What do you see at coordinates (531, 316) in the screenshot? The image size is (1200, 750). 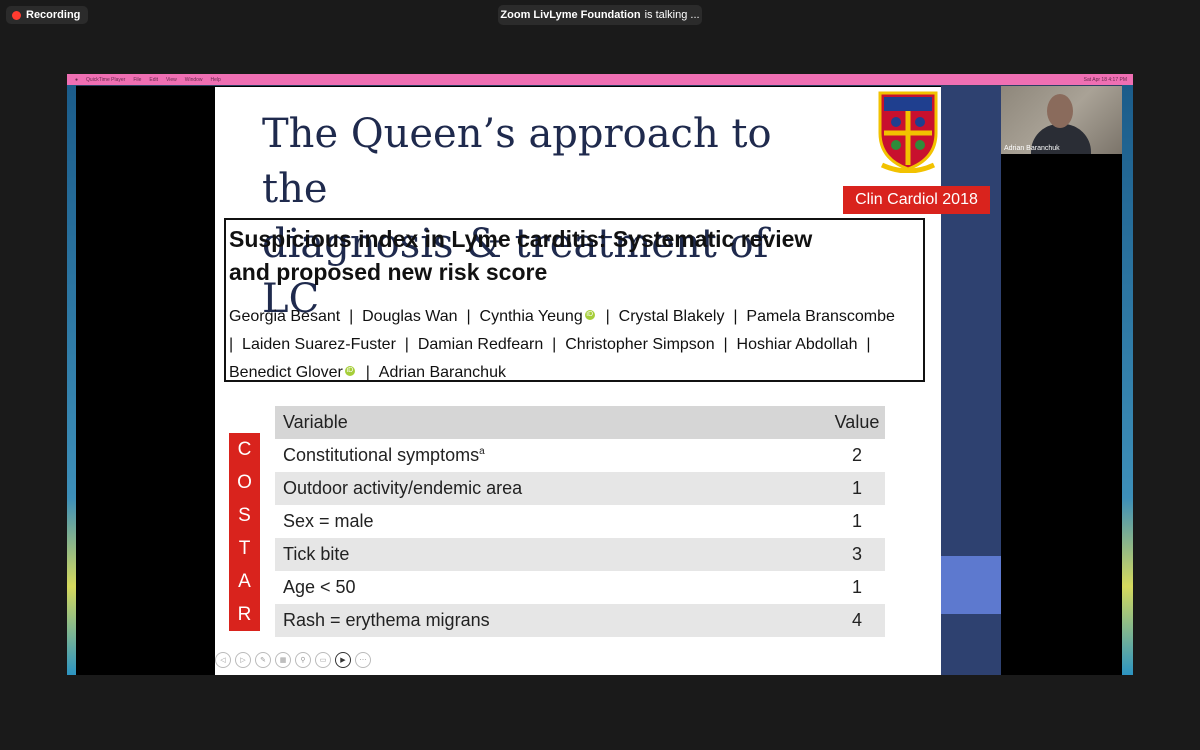 I see `author: Cynthia Yeung` at bounding box center [531, 316].